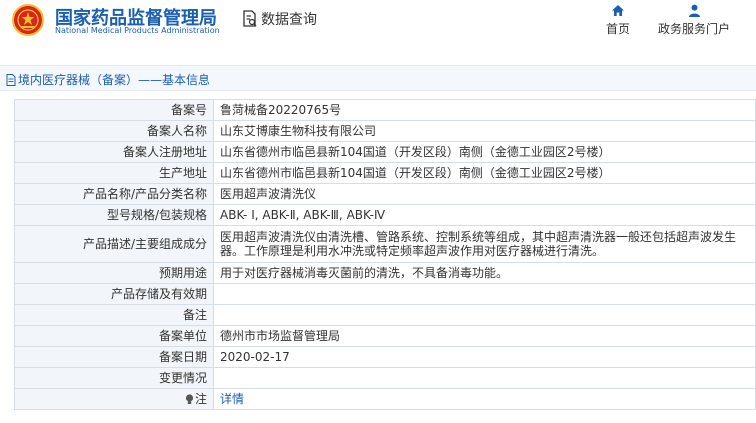  Describe the element at coordinates (114, 378) in the screenshot. I see `row-label: 变更情况` at that location.